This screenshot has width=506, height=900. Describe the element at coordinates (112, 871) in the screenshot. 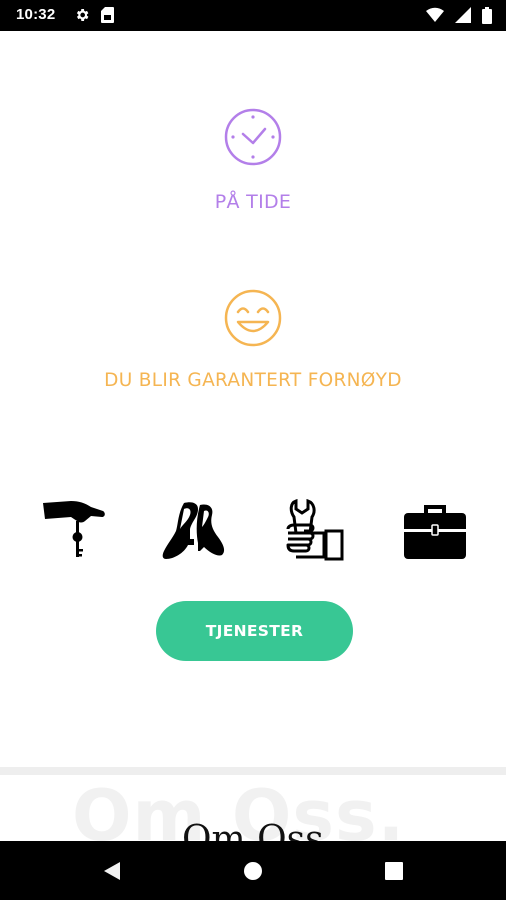

I see `back-icon` at that location.